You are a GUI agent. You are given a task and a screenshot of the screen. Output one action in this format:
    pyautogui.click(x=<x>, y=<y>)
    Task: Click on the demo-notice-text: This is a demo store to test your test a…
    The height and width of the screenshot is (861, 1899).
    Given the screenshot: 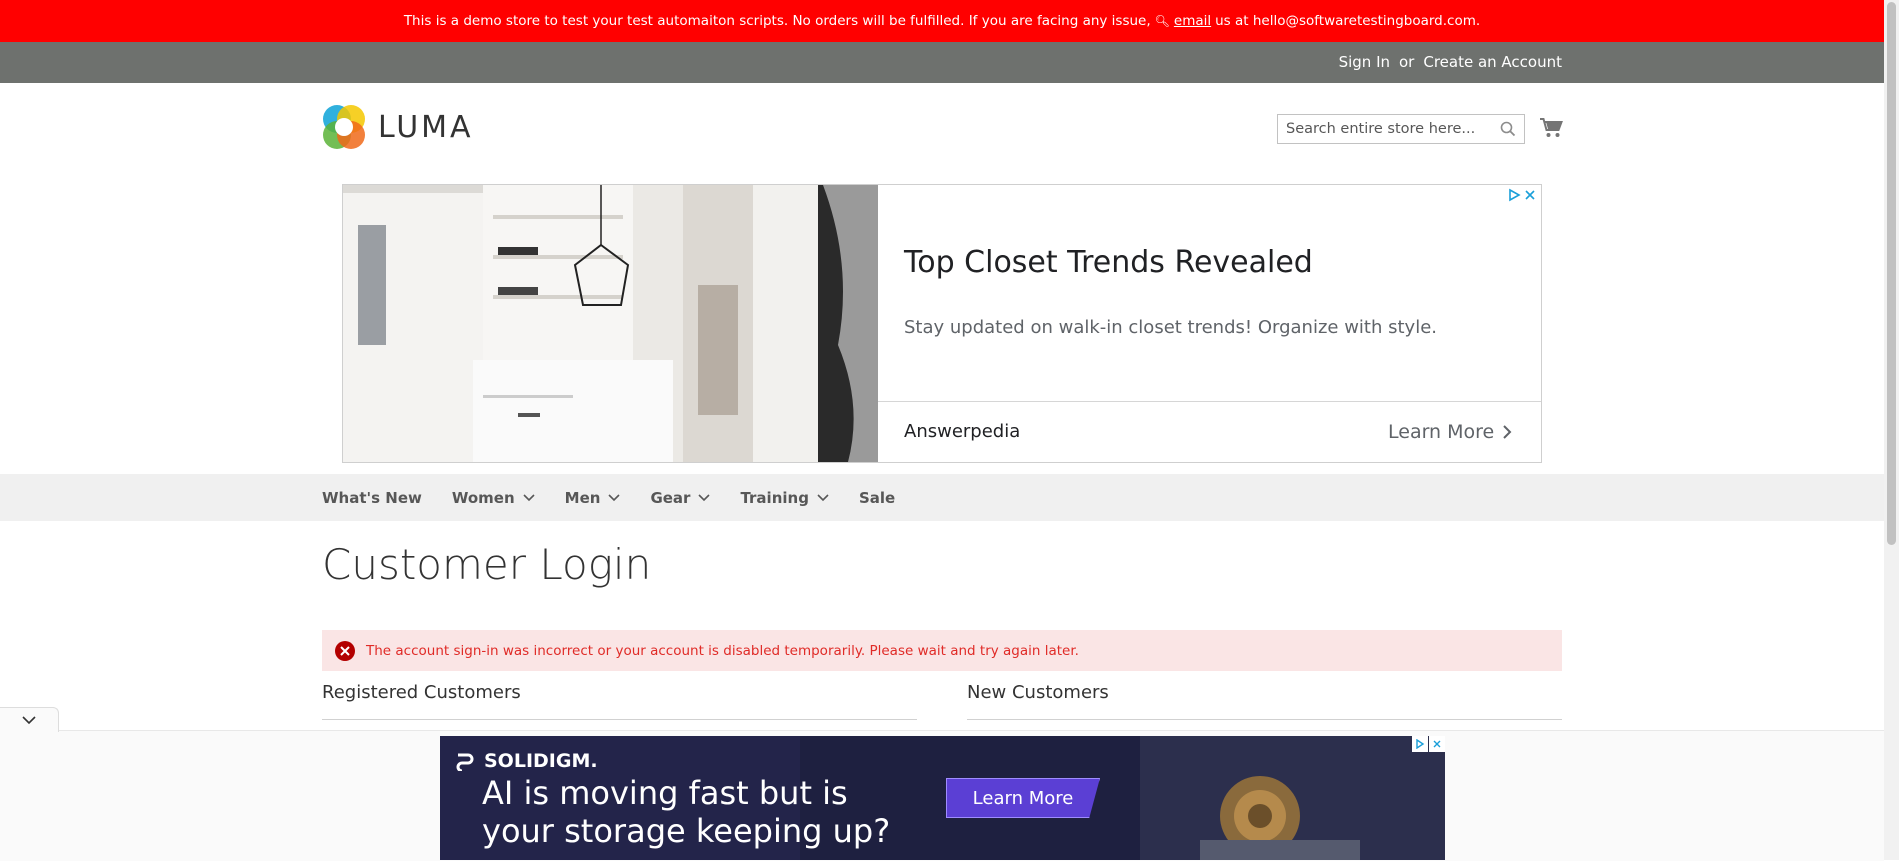 What is the action you would take?
    pyautogui.click(x=777, y=21)
    